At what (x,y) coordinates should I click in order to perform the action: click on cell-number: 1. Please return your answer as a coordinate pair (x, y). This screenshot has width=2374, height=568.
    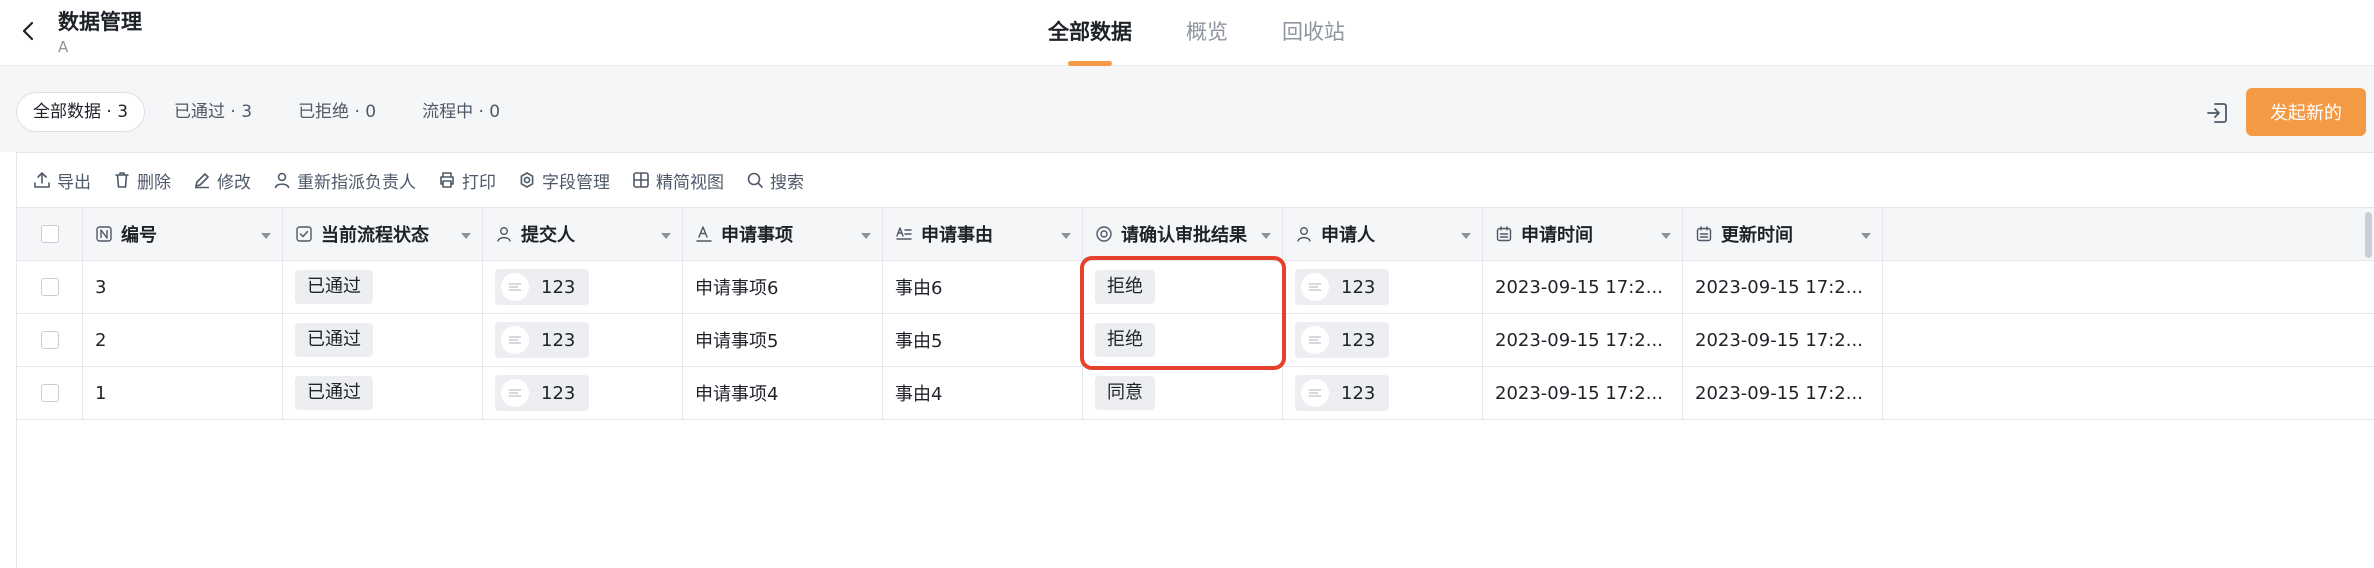
    Looking at the image, I should click on (183, 393).